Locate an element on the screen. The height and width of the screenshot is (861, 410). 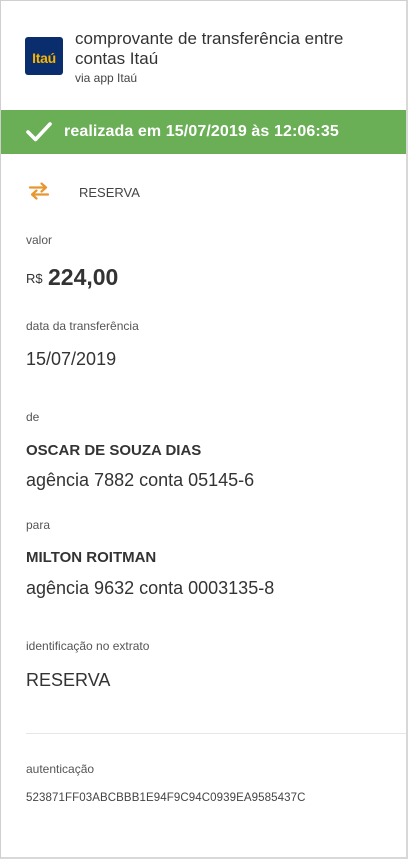
from-label: de is located at coordinates (33, 417).